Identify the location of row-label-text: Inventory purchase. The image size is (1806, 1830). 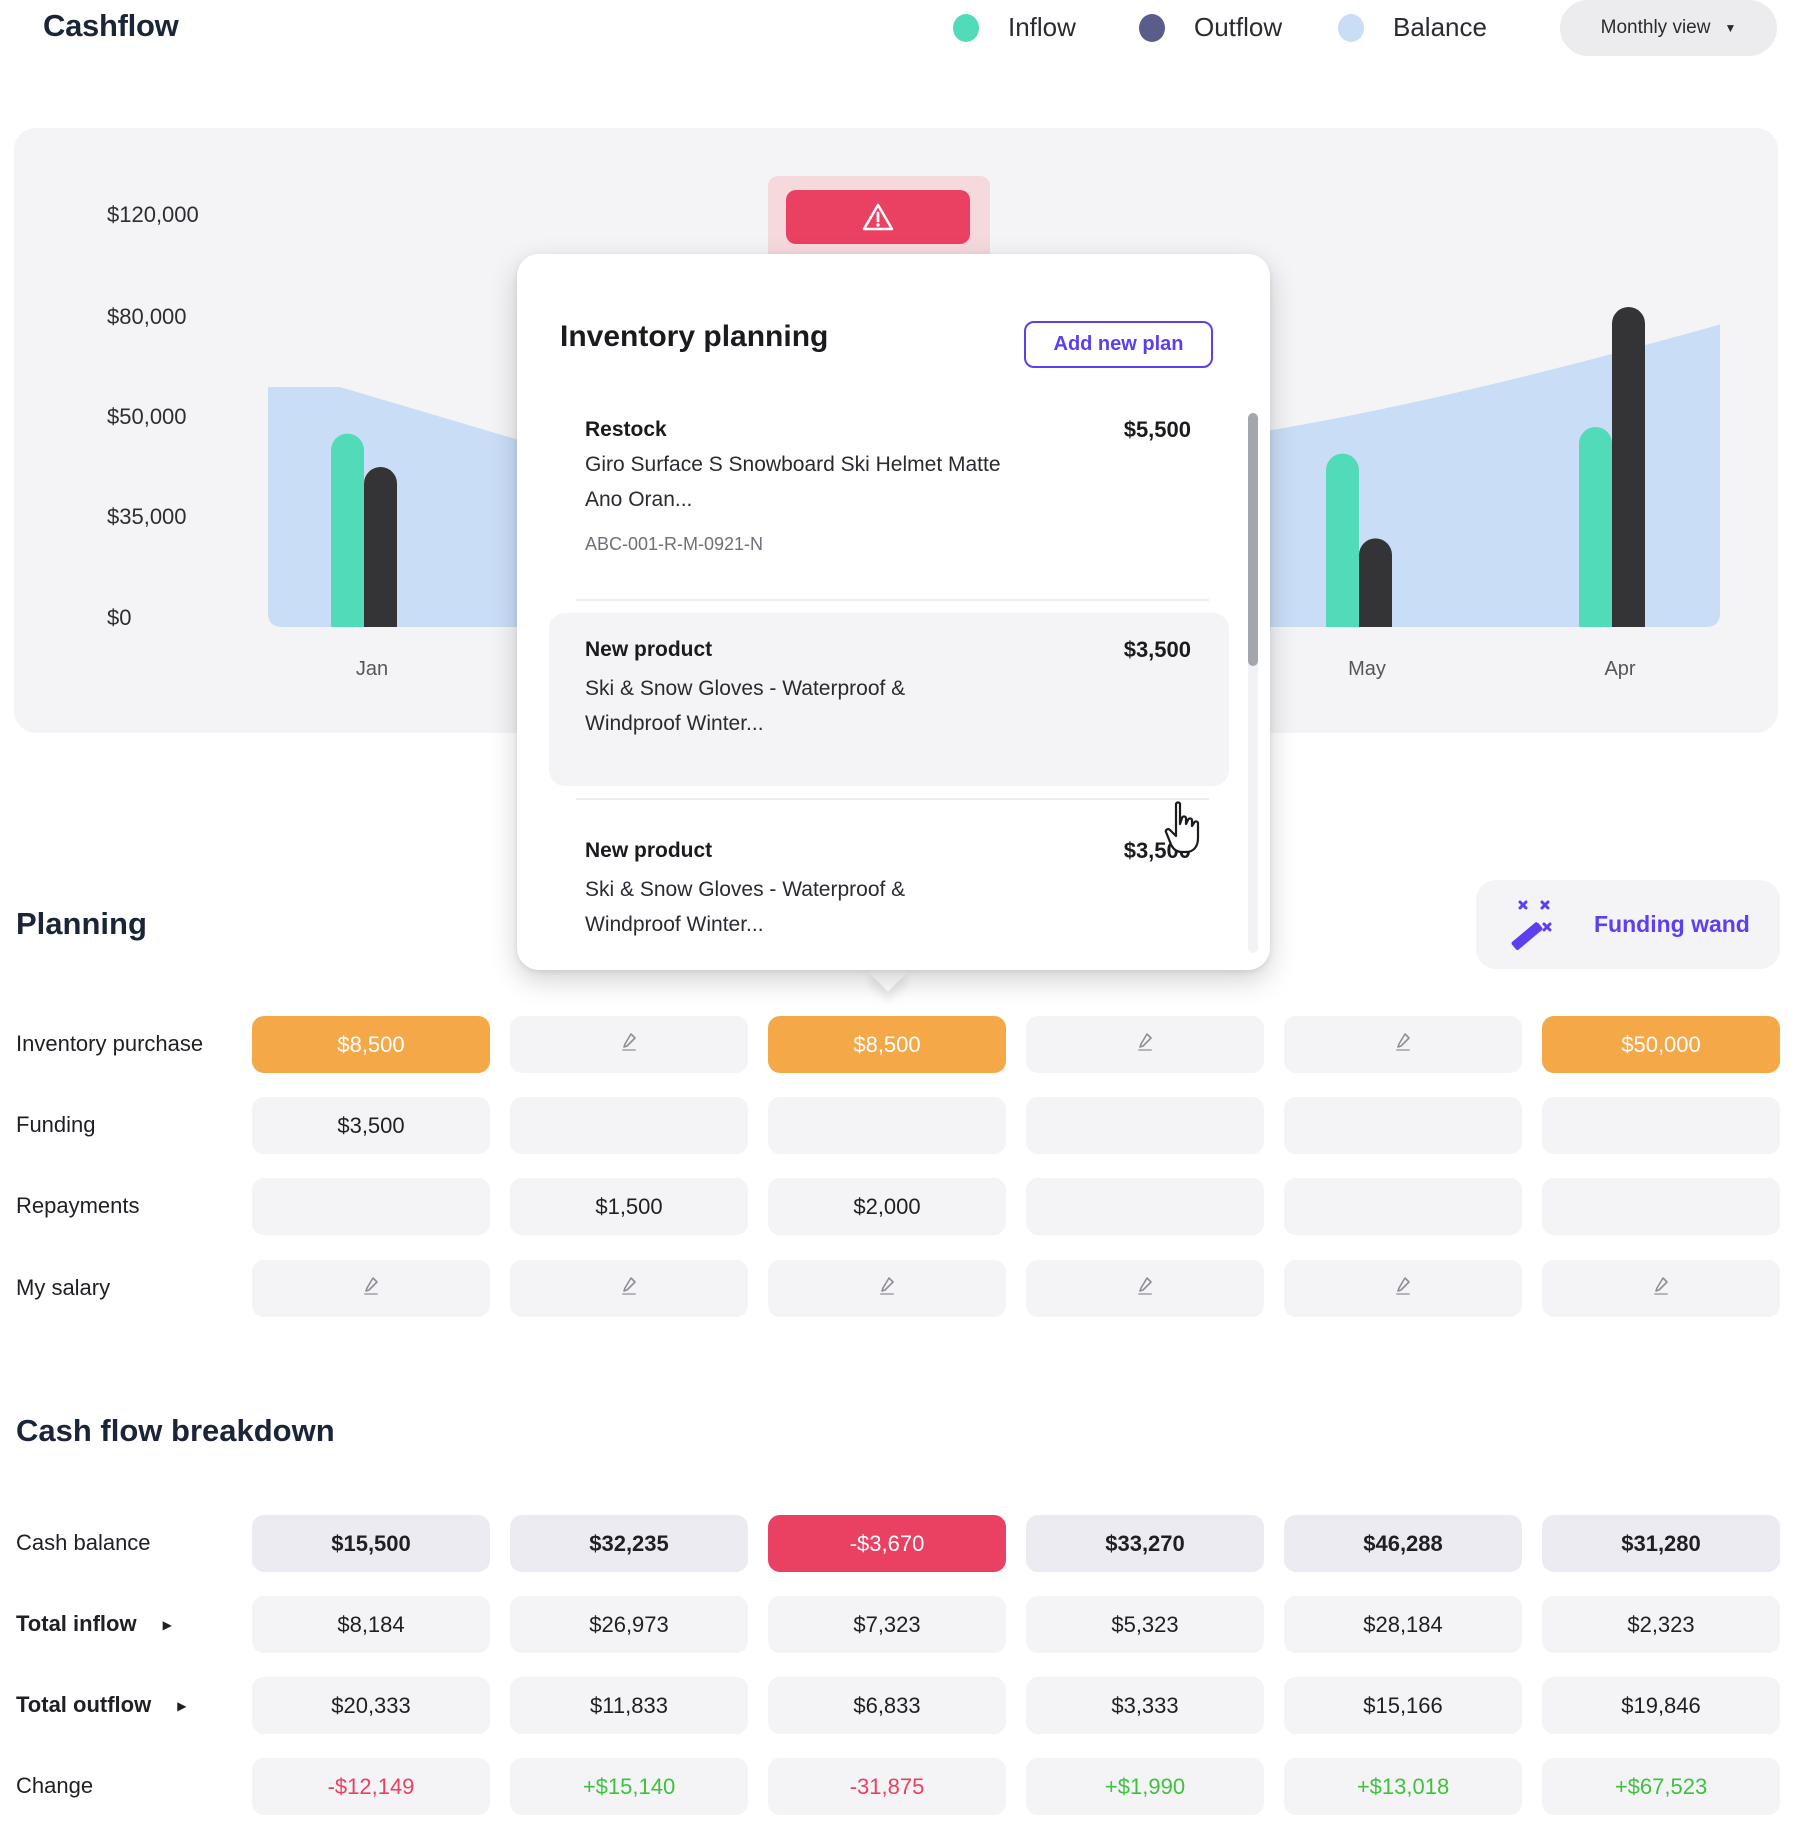
(110, 1043).